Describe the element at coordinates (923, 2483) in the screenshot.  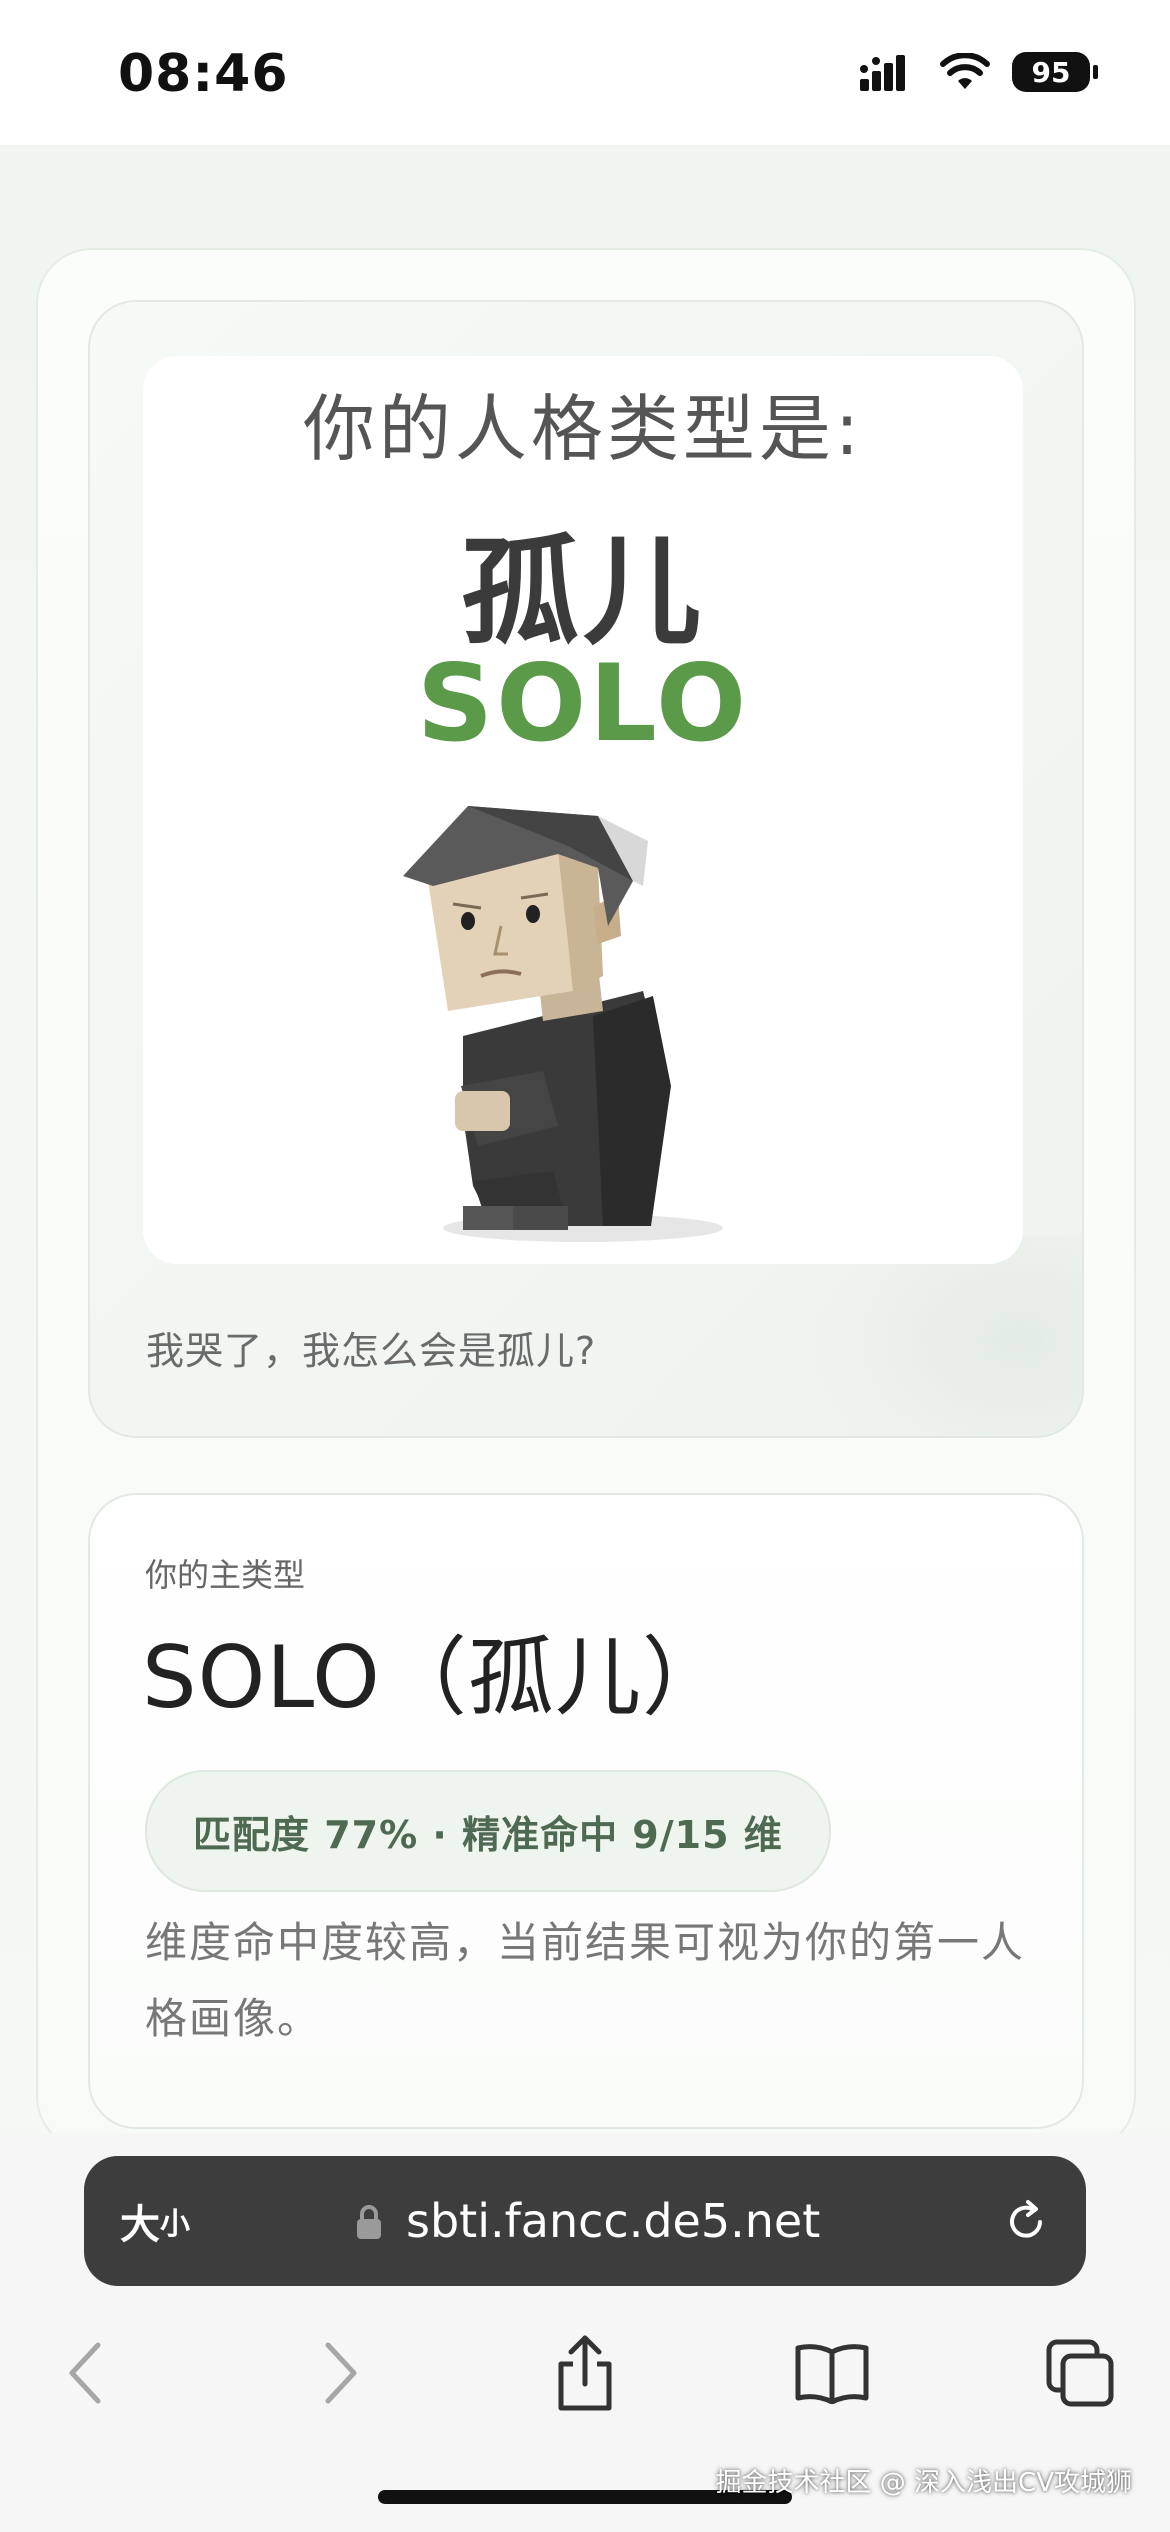
I see `watermark: 掘金技术社区 @ 深入浅出CV攻城狮` at that location.